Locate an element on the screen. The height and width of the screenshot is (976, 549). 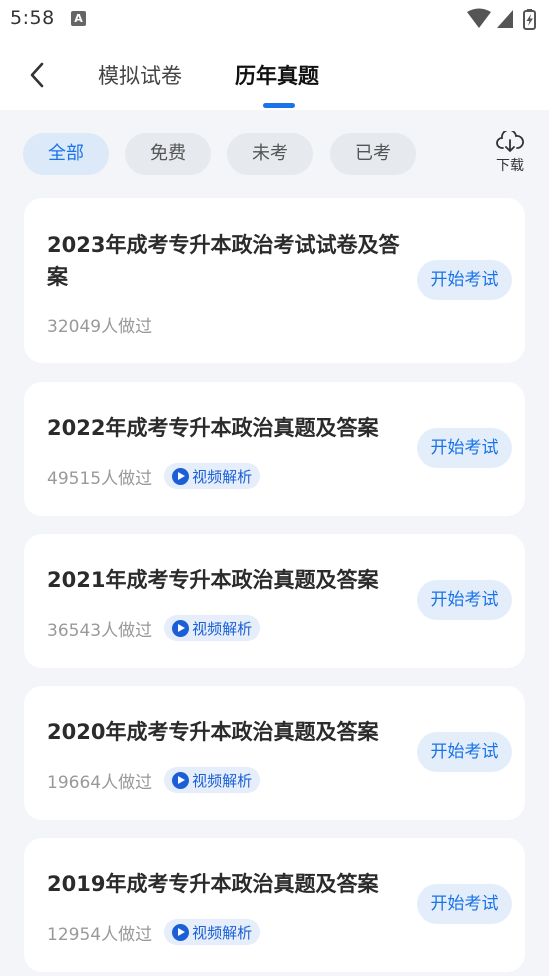
filter-chip-free: 免费 is located at coordinates (168, 154).